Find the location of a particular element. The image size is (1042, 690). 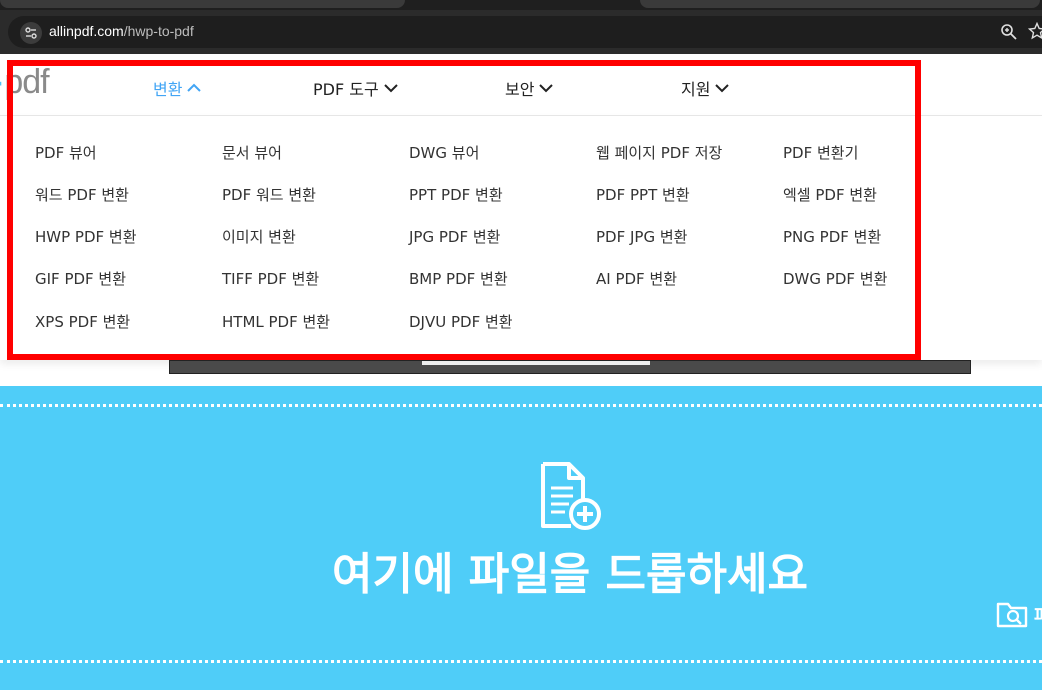

nav-label: PDF 도구 is located at coordinates (346, 89).